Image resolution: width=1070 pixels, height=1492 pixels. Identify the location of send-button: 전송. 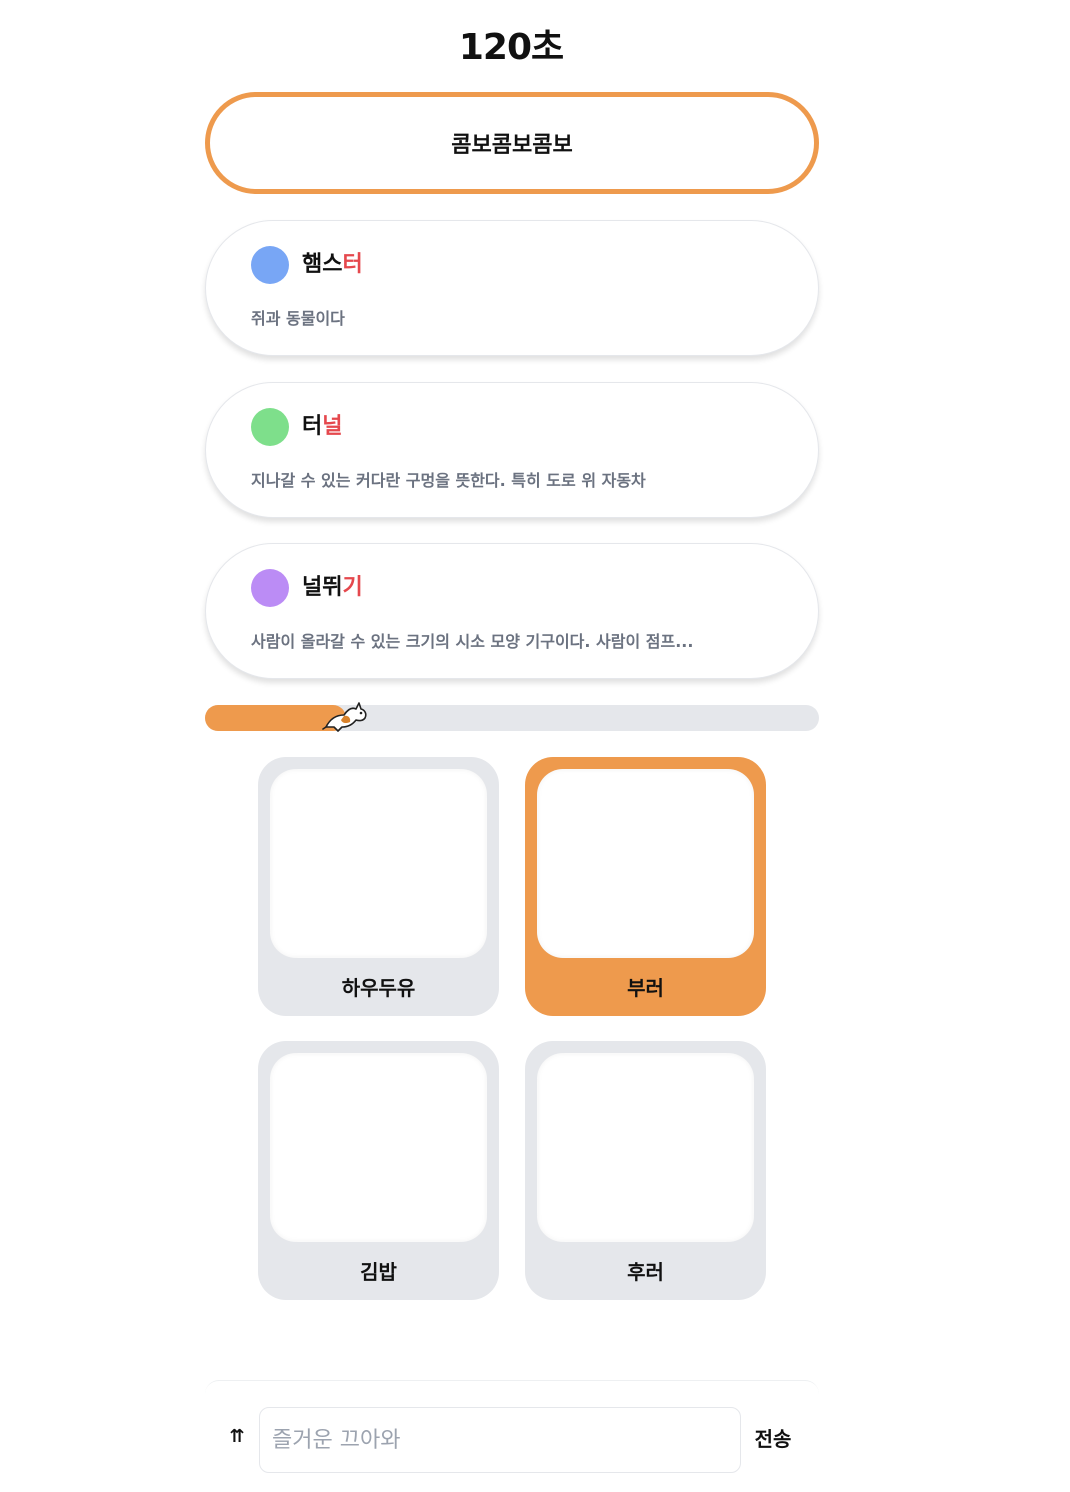
(773, 1439).